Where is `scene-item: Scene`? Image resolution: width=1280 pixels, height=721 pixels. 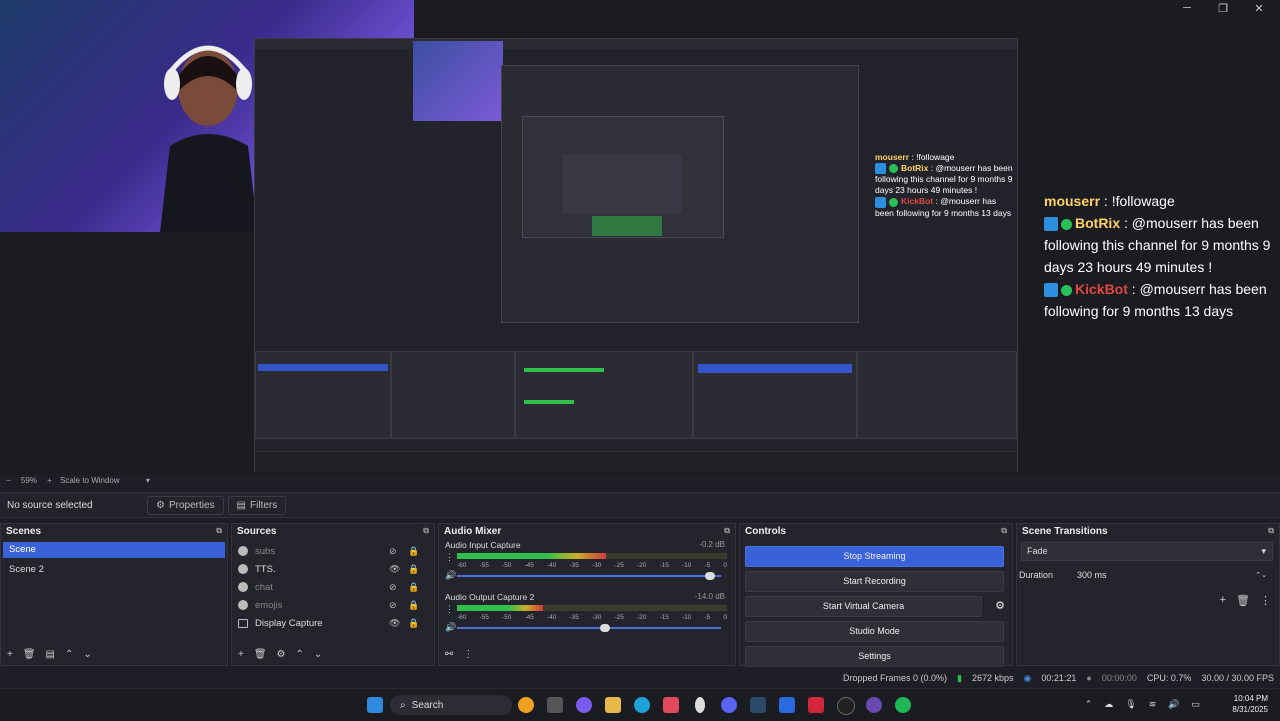
scene-item: Scene is located at coordinates (114, 550).